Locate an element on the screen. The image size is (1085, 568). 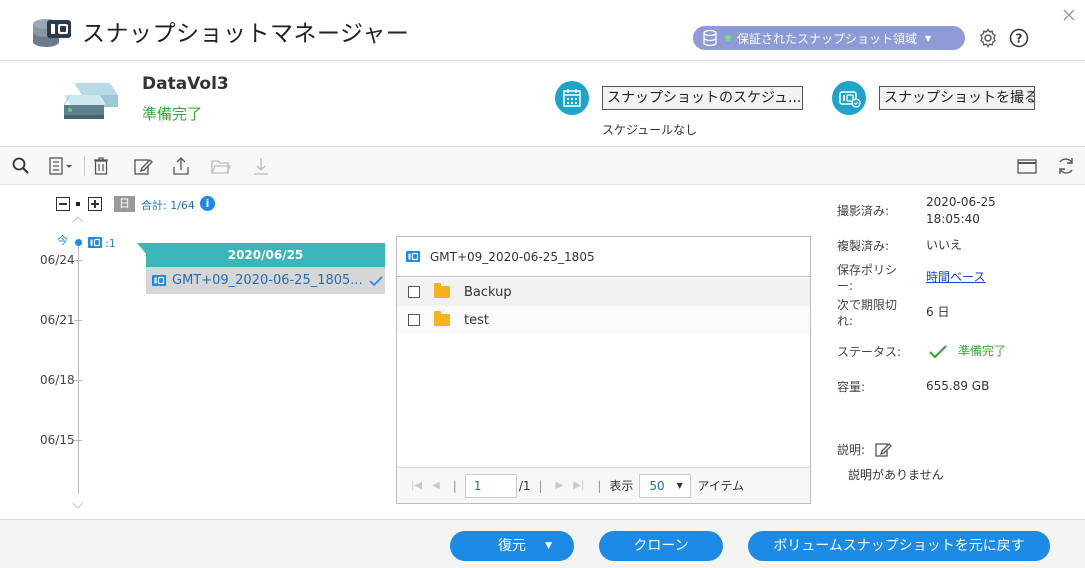
day-badge: 日 is located at coordinates (124, 204).